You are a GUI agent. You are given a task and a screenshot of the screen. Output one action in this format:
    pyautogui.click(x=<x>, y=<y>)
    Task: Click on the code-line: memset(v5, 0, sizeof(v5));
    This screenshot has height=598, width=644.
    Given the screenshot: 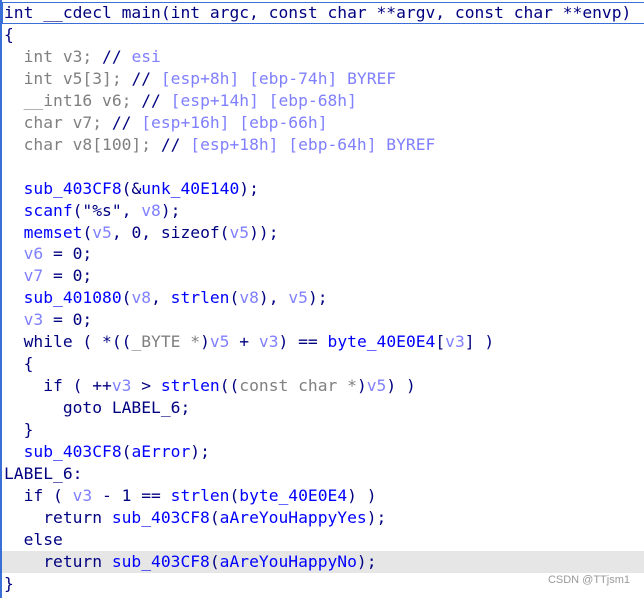 What is the action you would take?
    pyautogui.click(x=323, y=233)
    